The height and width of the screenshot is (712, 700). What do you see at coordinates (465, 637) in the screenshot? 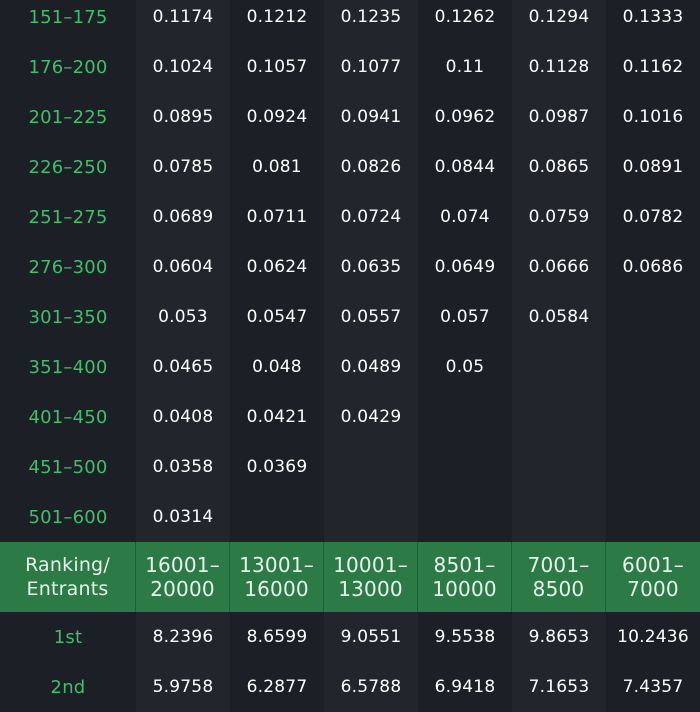
I see `payout-value: 9.5538` at bounding box center [465, 637].